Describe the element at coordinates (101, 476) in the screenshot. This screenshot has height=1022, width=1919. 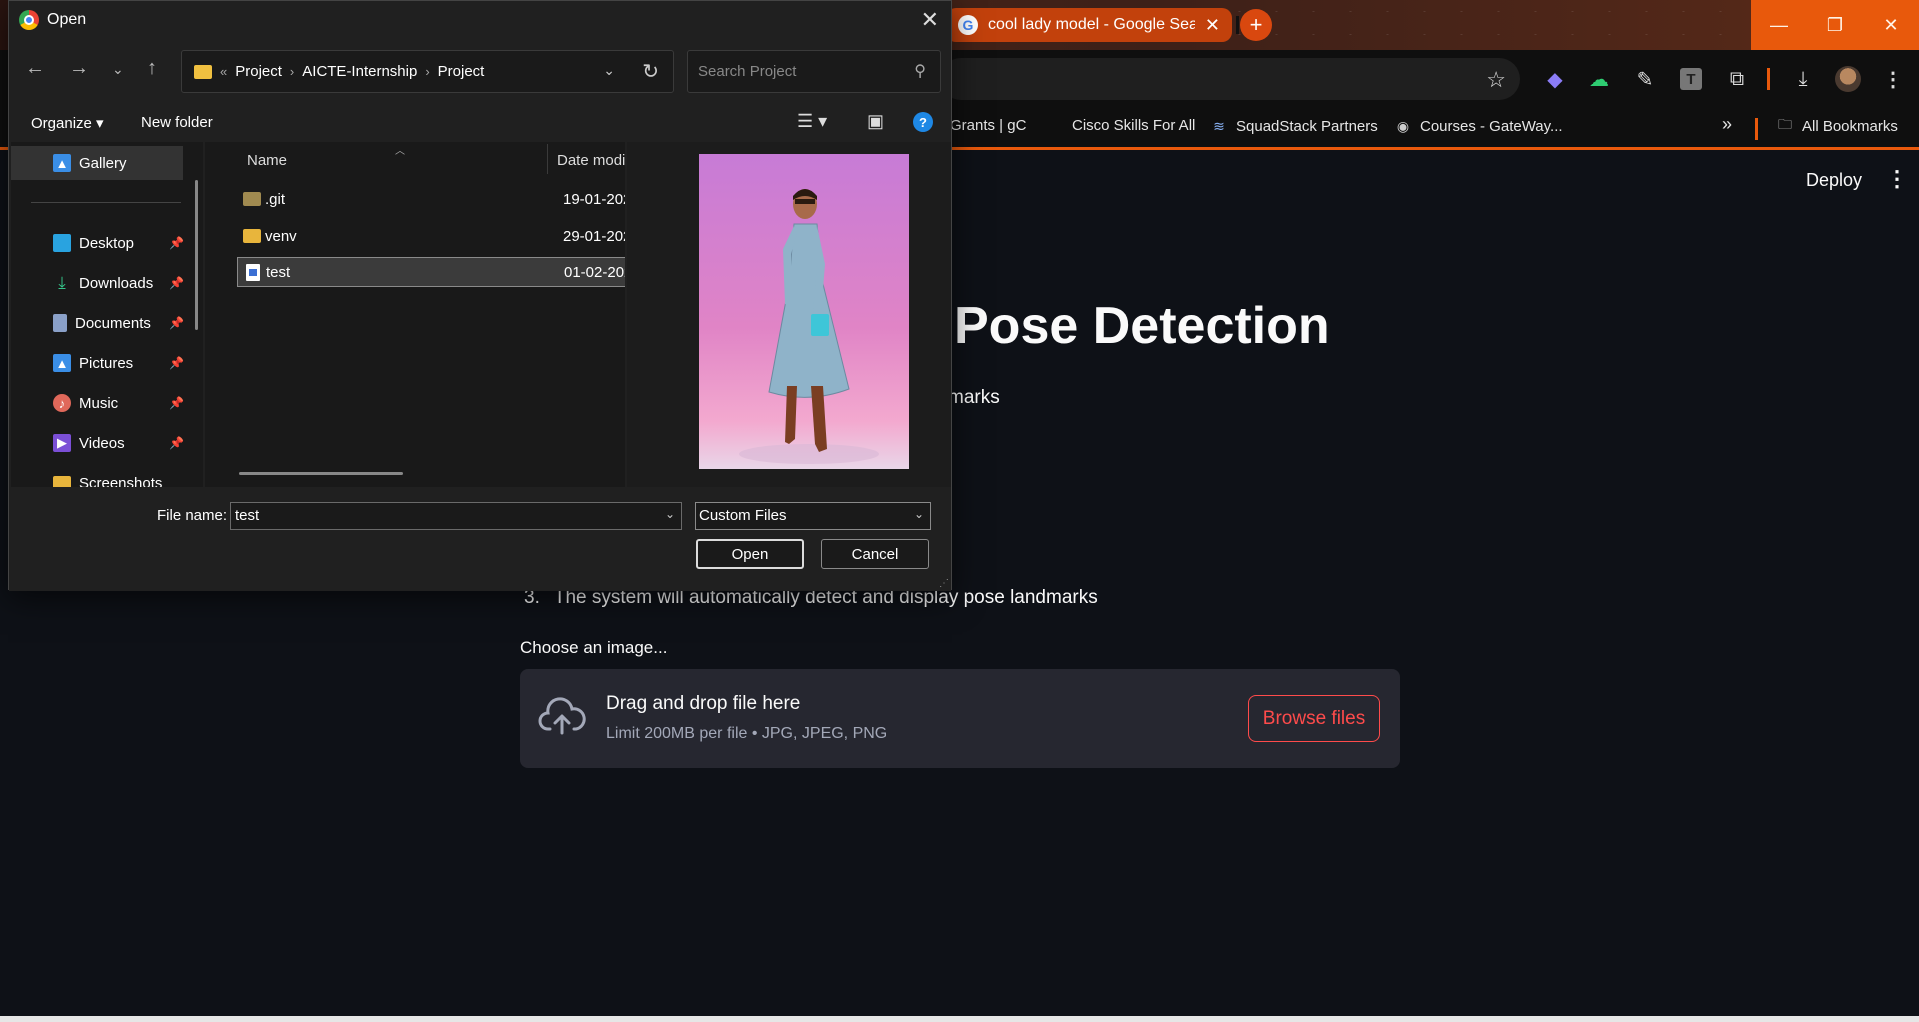
I see `nav-item-screenshots: Screenshots` at that location.